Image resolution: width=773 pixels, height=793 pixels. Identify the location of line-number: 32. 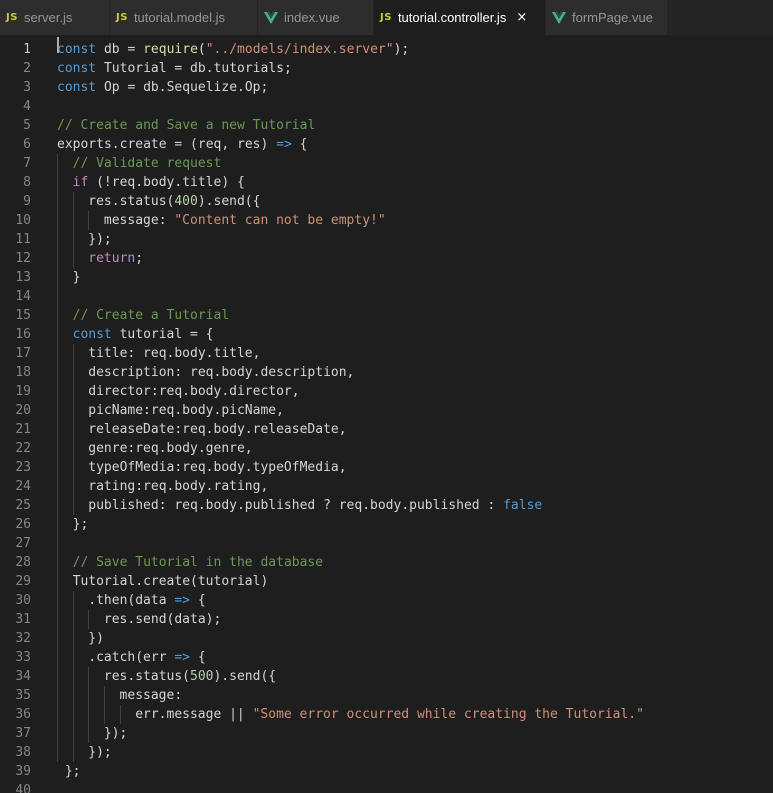
(23, 638).